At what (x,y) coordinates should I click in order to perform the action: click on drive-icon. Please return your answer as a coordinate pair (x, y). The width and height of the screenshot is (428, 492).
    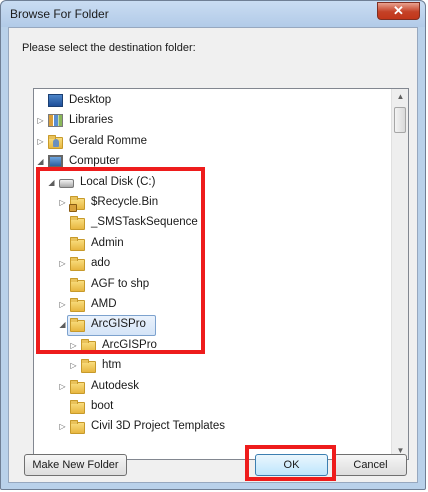
    Looking at the image, I should click on (66, 183).